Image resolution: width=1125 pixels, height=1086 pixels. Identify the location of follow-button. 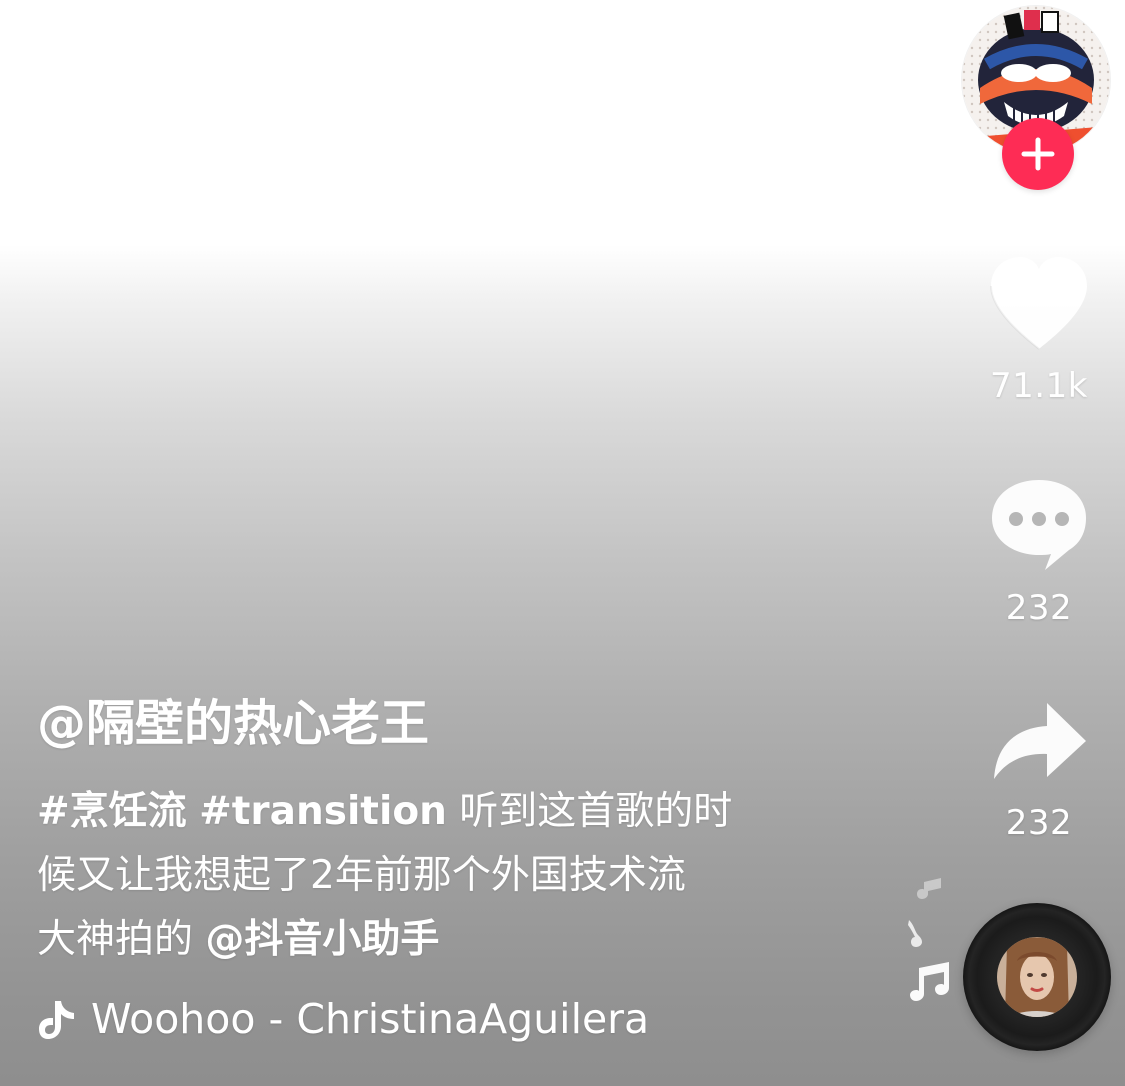
(1038, 154).